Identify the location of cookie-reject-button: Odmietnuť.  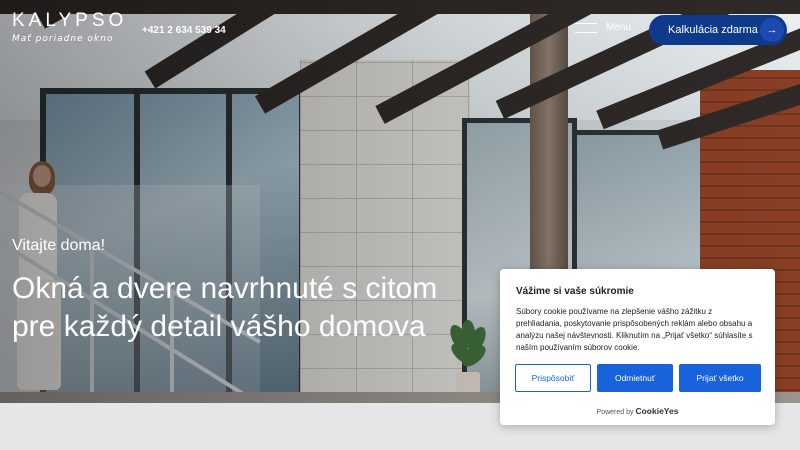
(635, 378).